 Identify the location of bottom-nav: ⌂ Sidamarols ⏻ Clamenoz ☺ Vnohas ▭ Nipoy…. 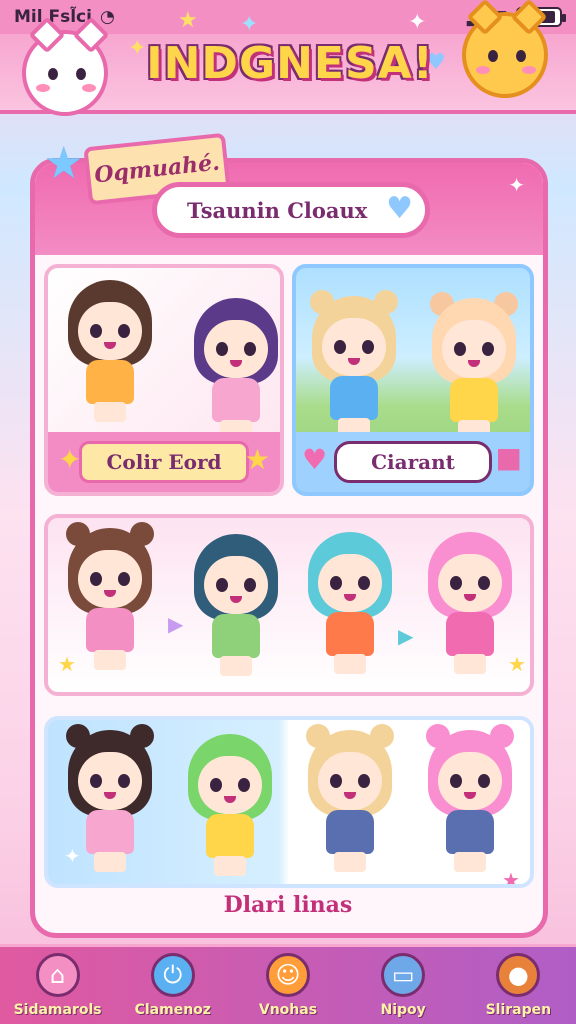
(288, 984).